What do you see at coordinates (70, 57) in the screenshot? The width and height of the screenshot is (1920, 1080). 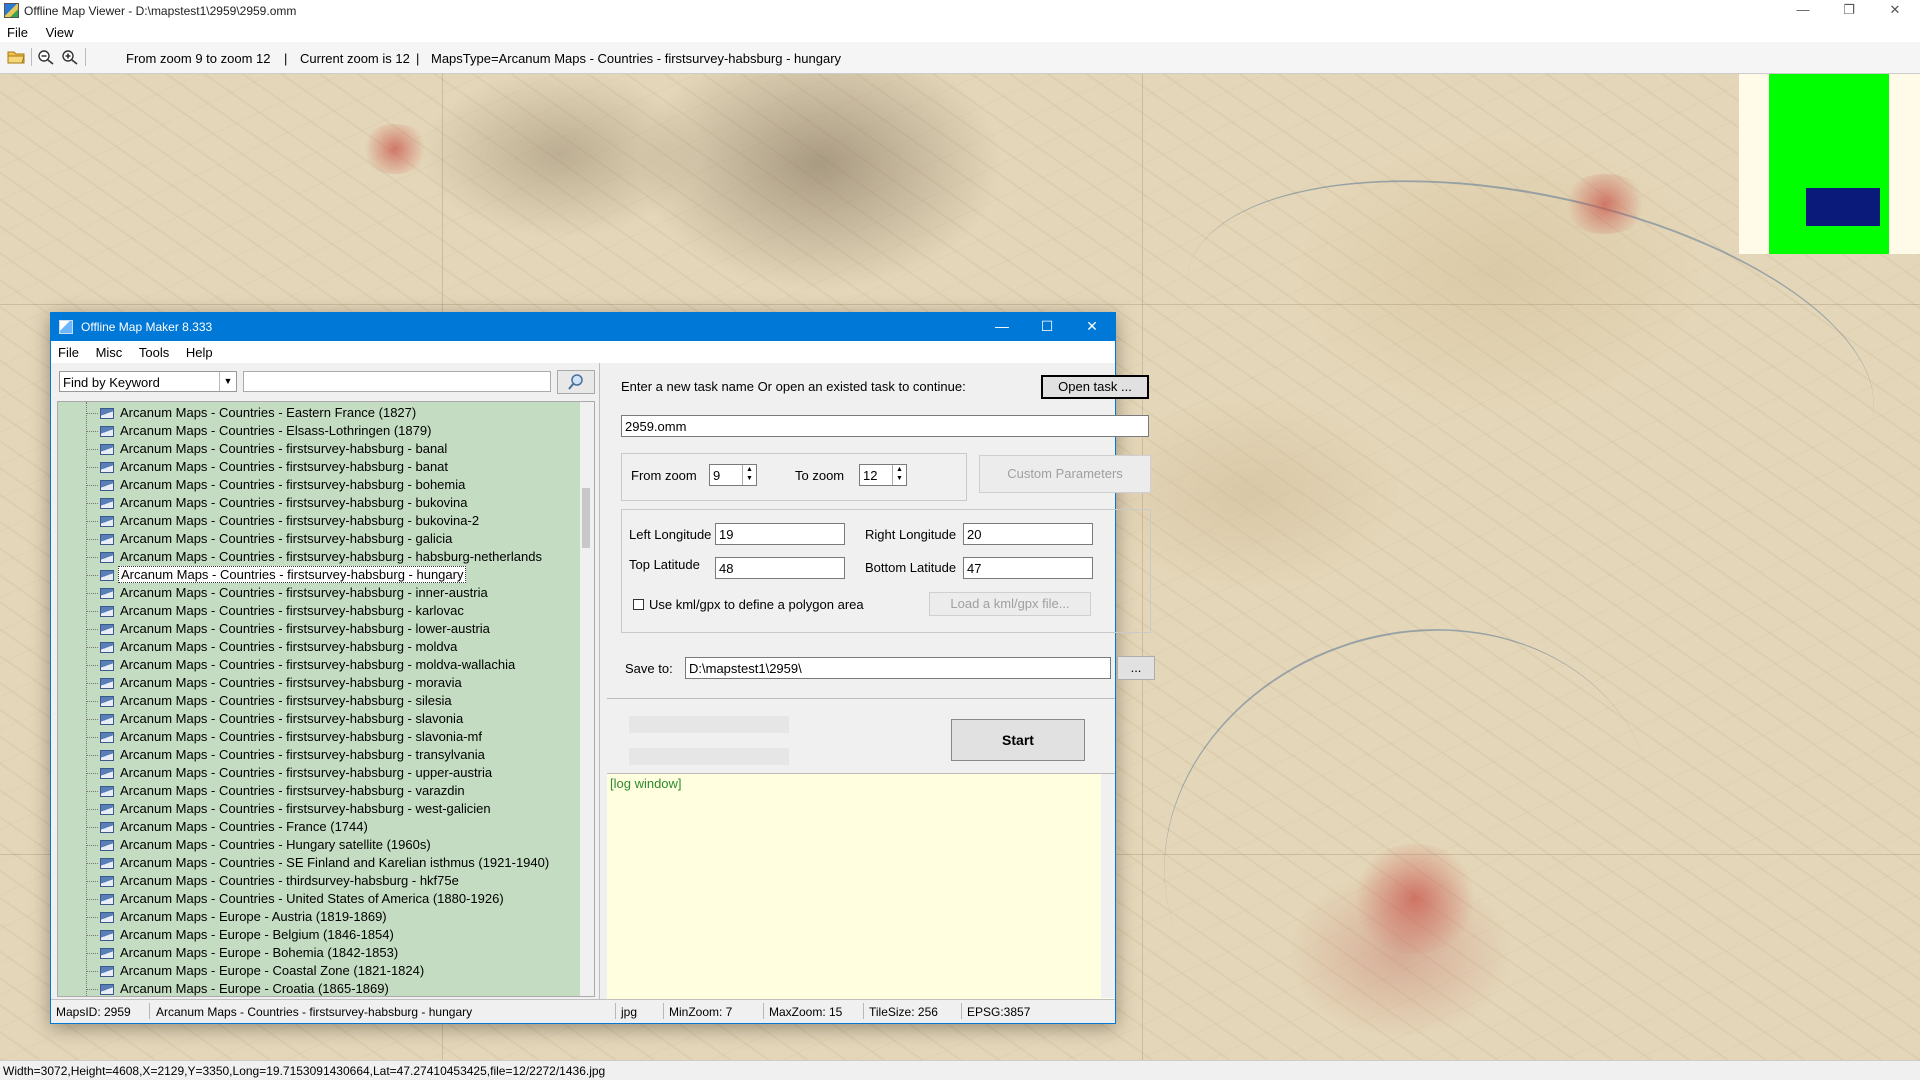 I see `zoom-in-icon` at bounding box center [70, 57].